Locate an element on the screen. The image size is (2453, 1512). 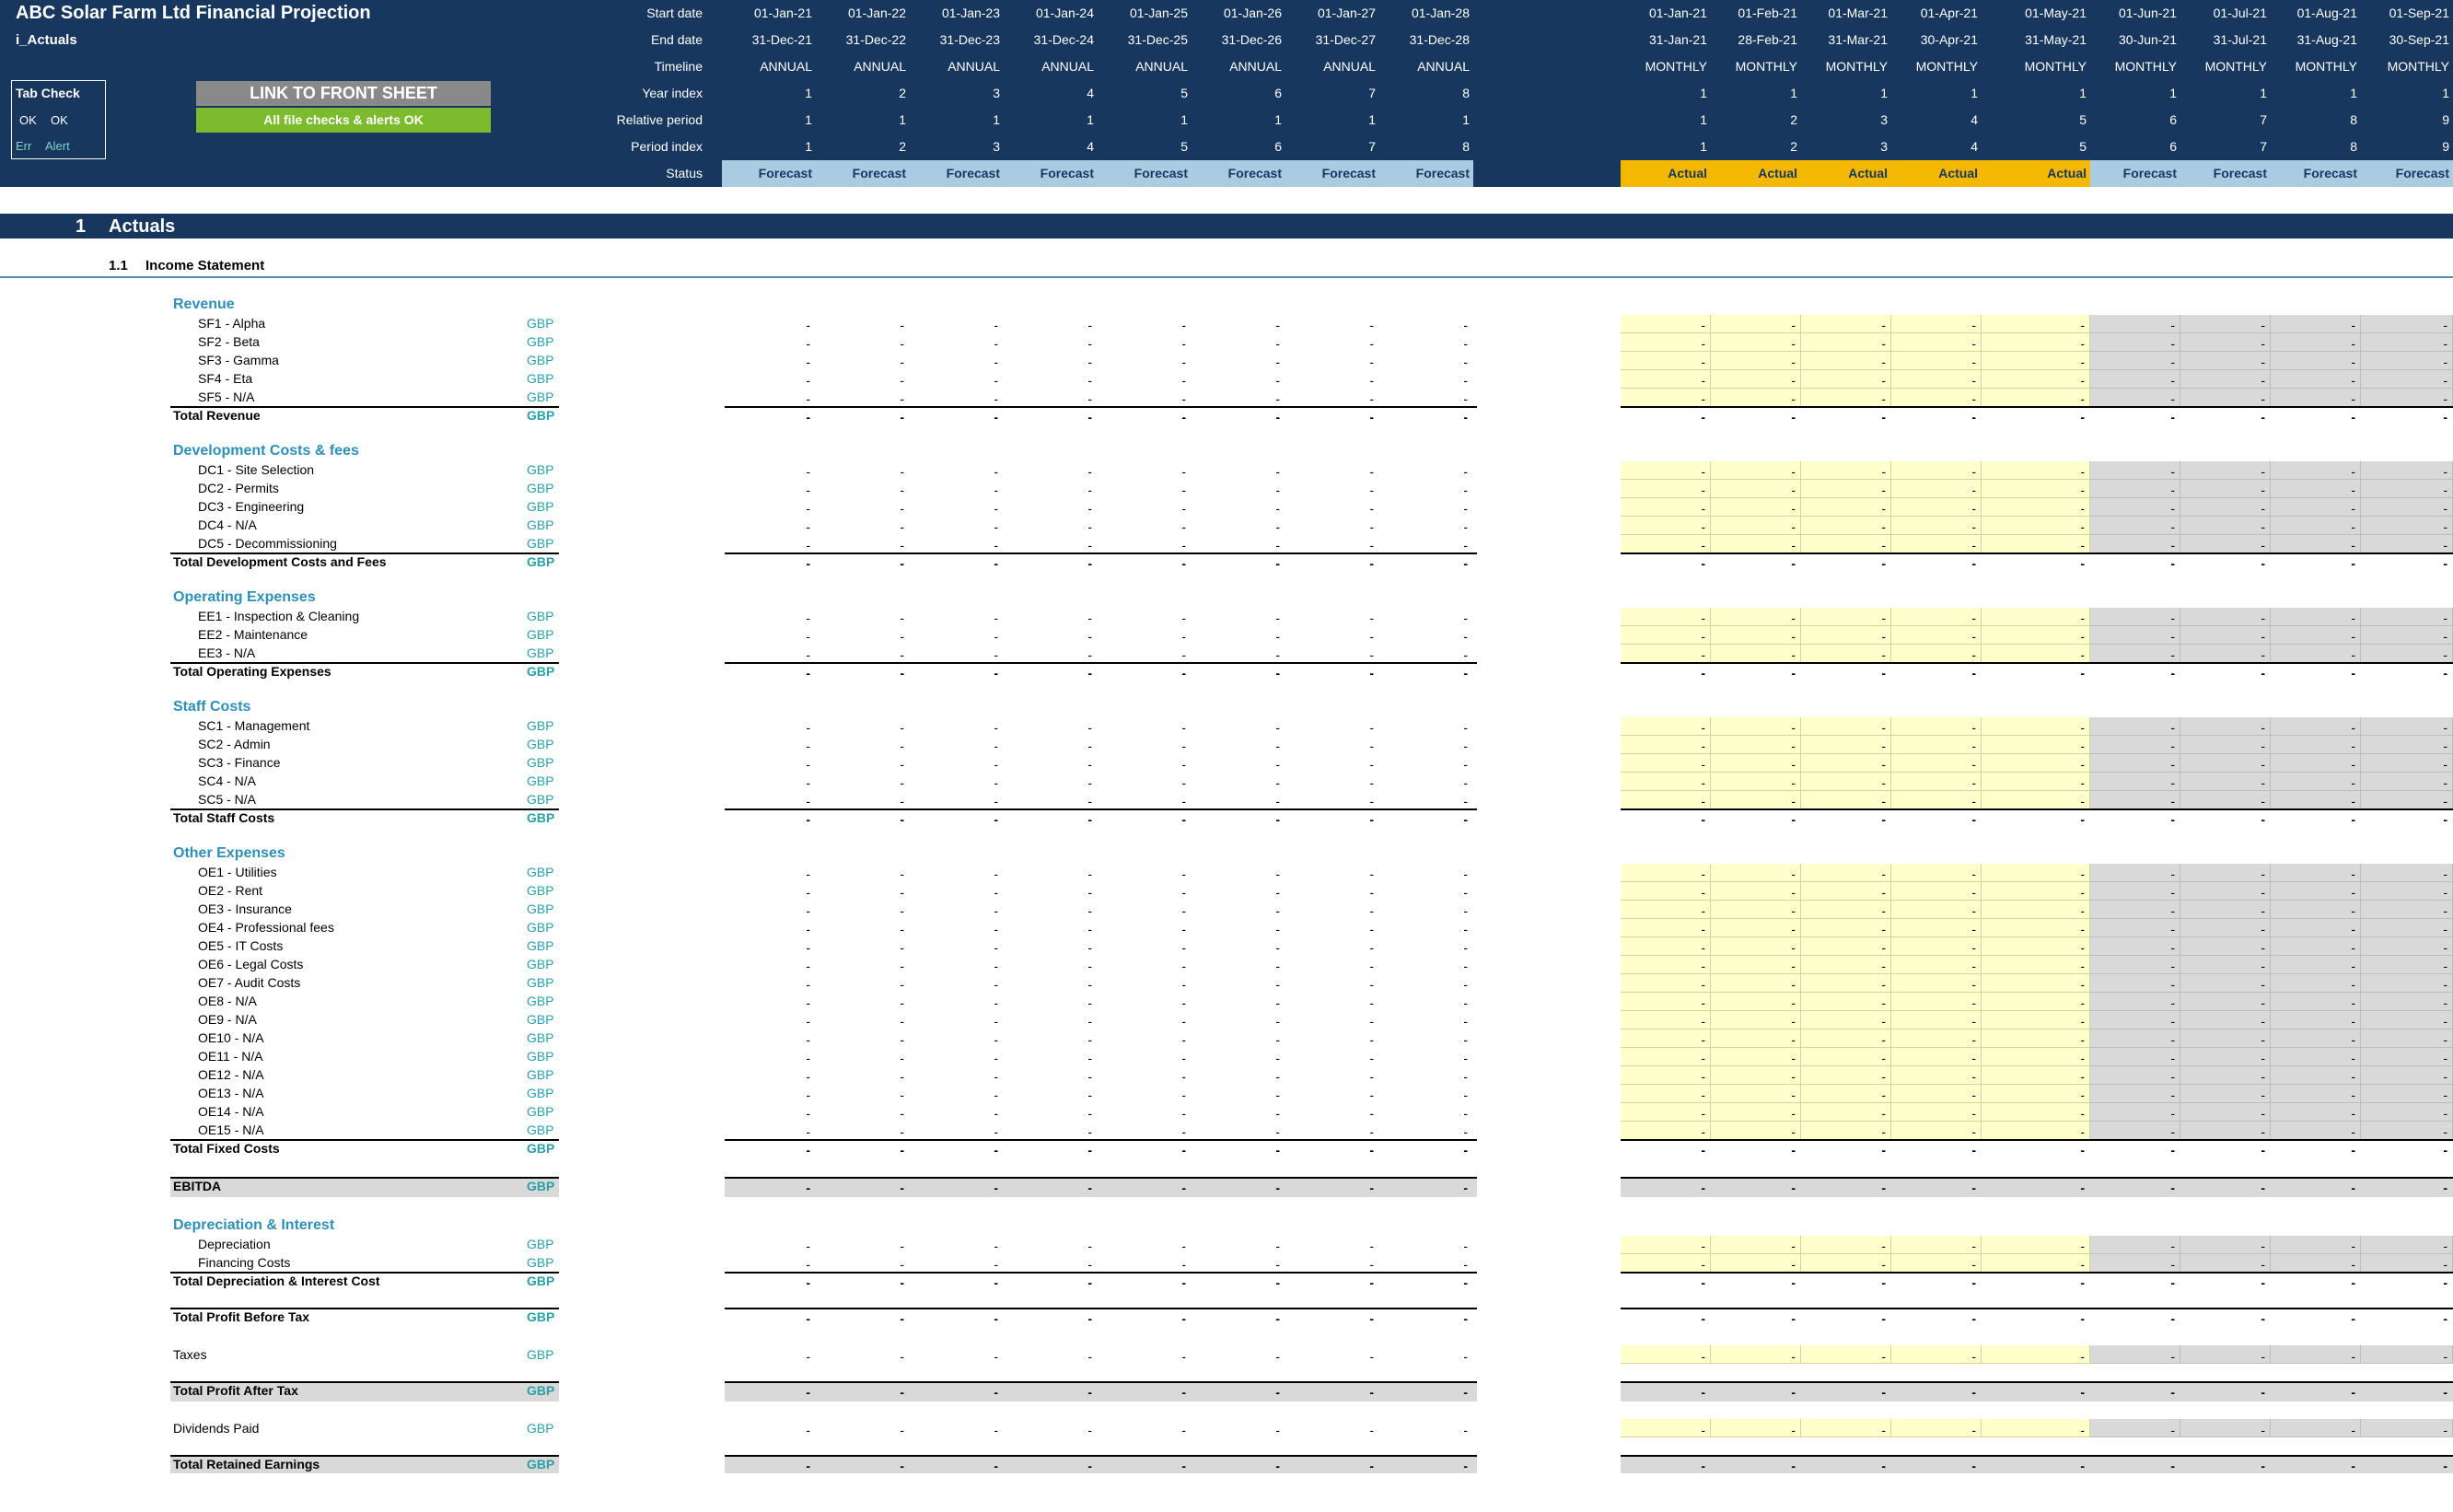
line-item-label: OE14 - N/A is located at coordinates (231, 1112).